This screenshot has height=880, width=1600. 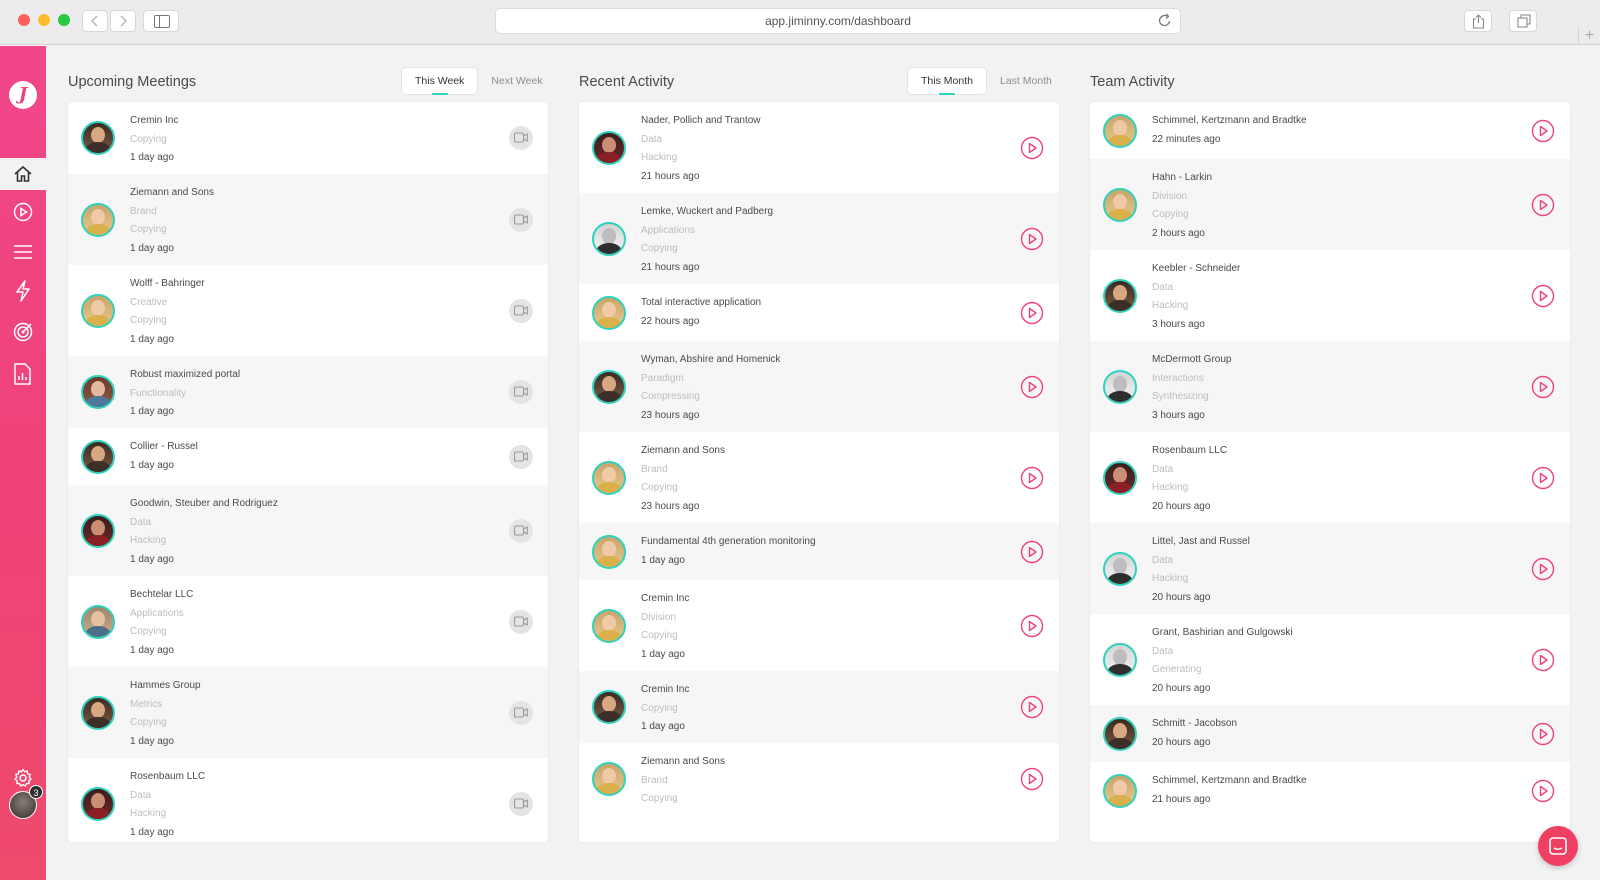 I want to click on company-name: Collier - Russel, so click(x=164, y=447).